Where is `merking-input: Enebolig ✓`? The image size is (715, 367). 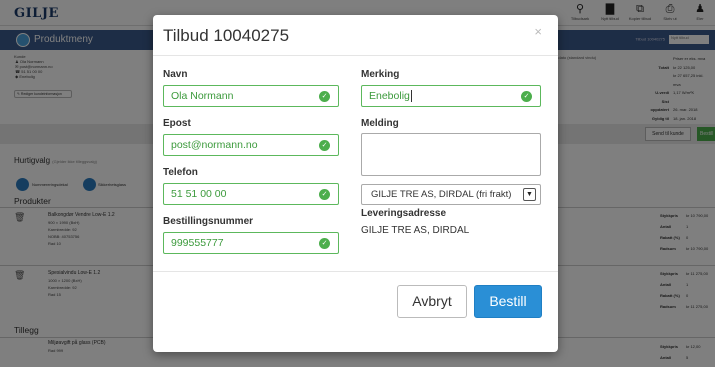
merking-input: Enebolig ✓ is located at coordinates (451, 96).